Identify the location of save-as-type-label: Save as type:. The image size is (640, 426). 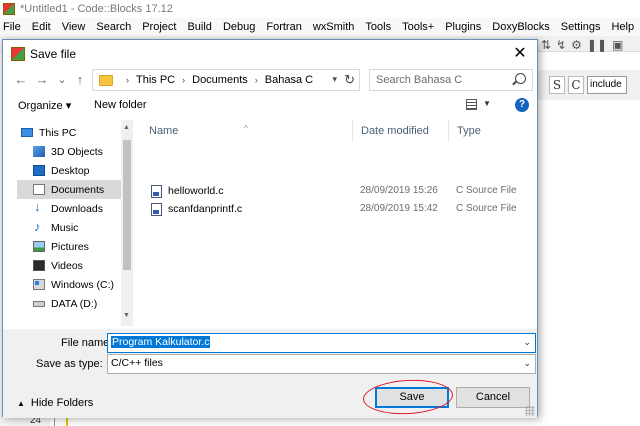
(69, 364).